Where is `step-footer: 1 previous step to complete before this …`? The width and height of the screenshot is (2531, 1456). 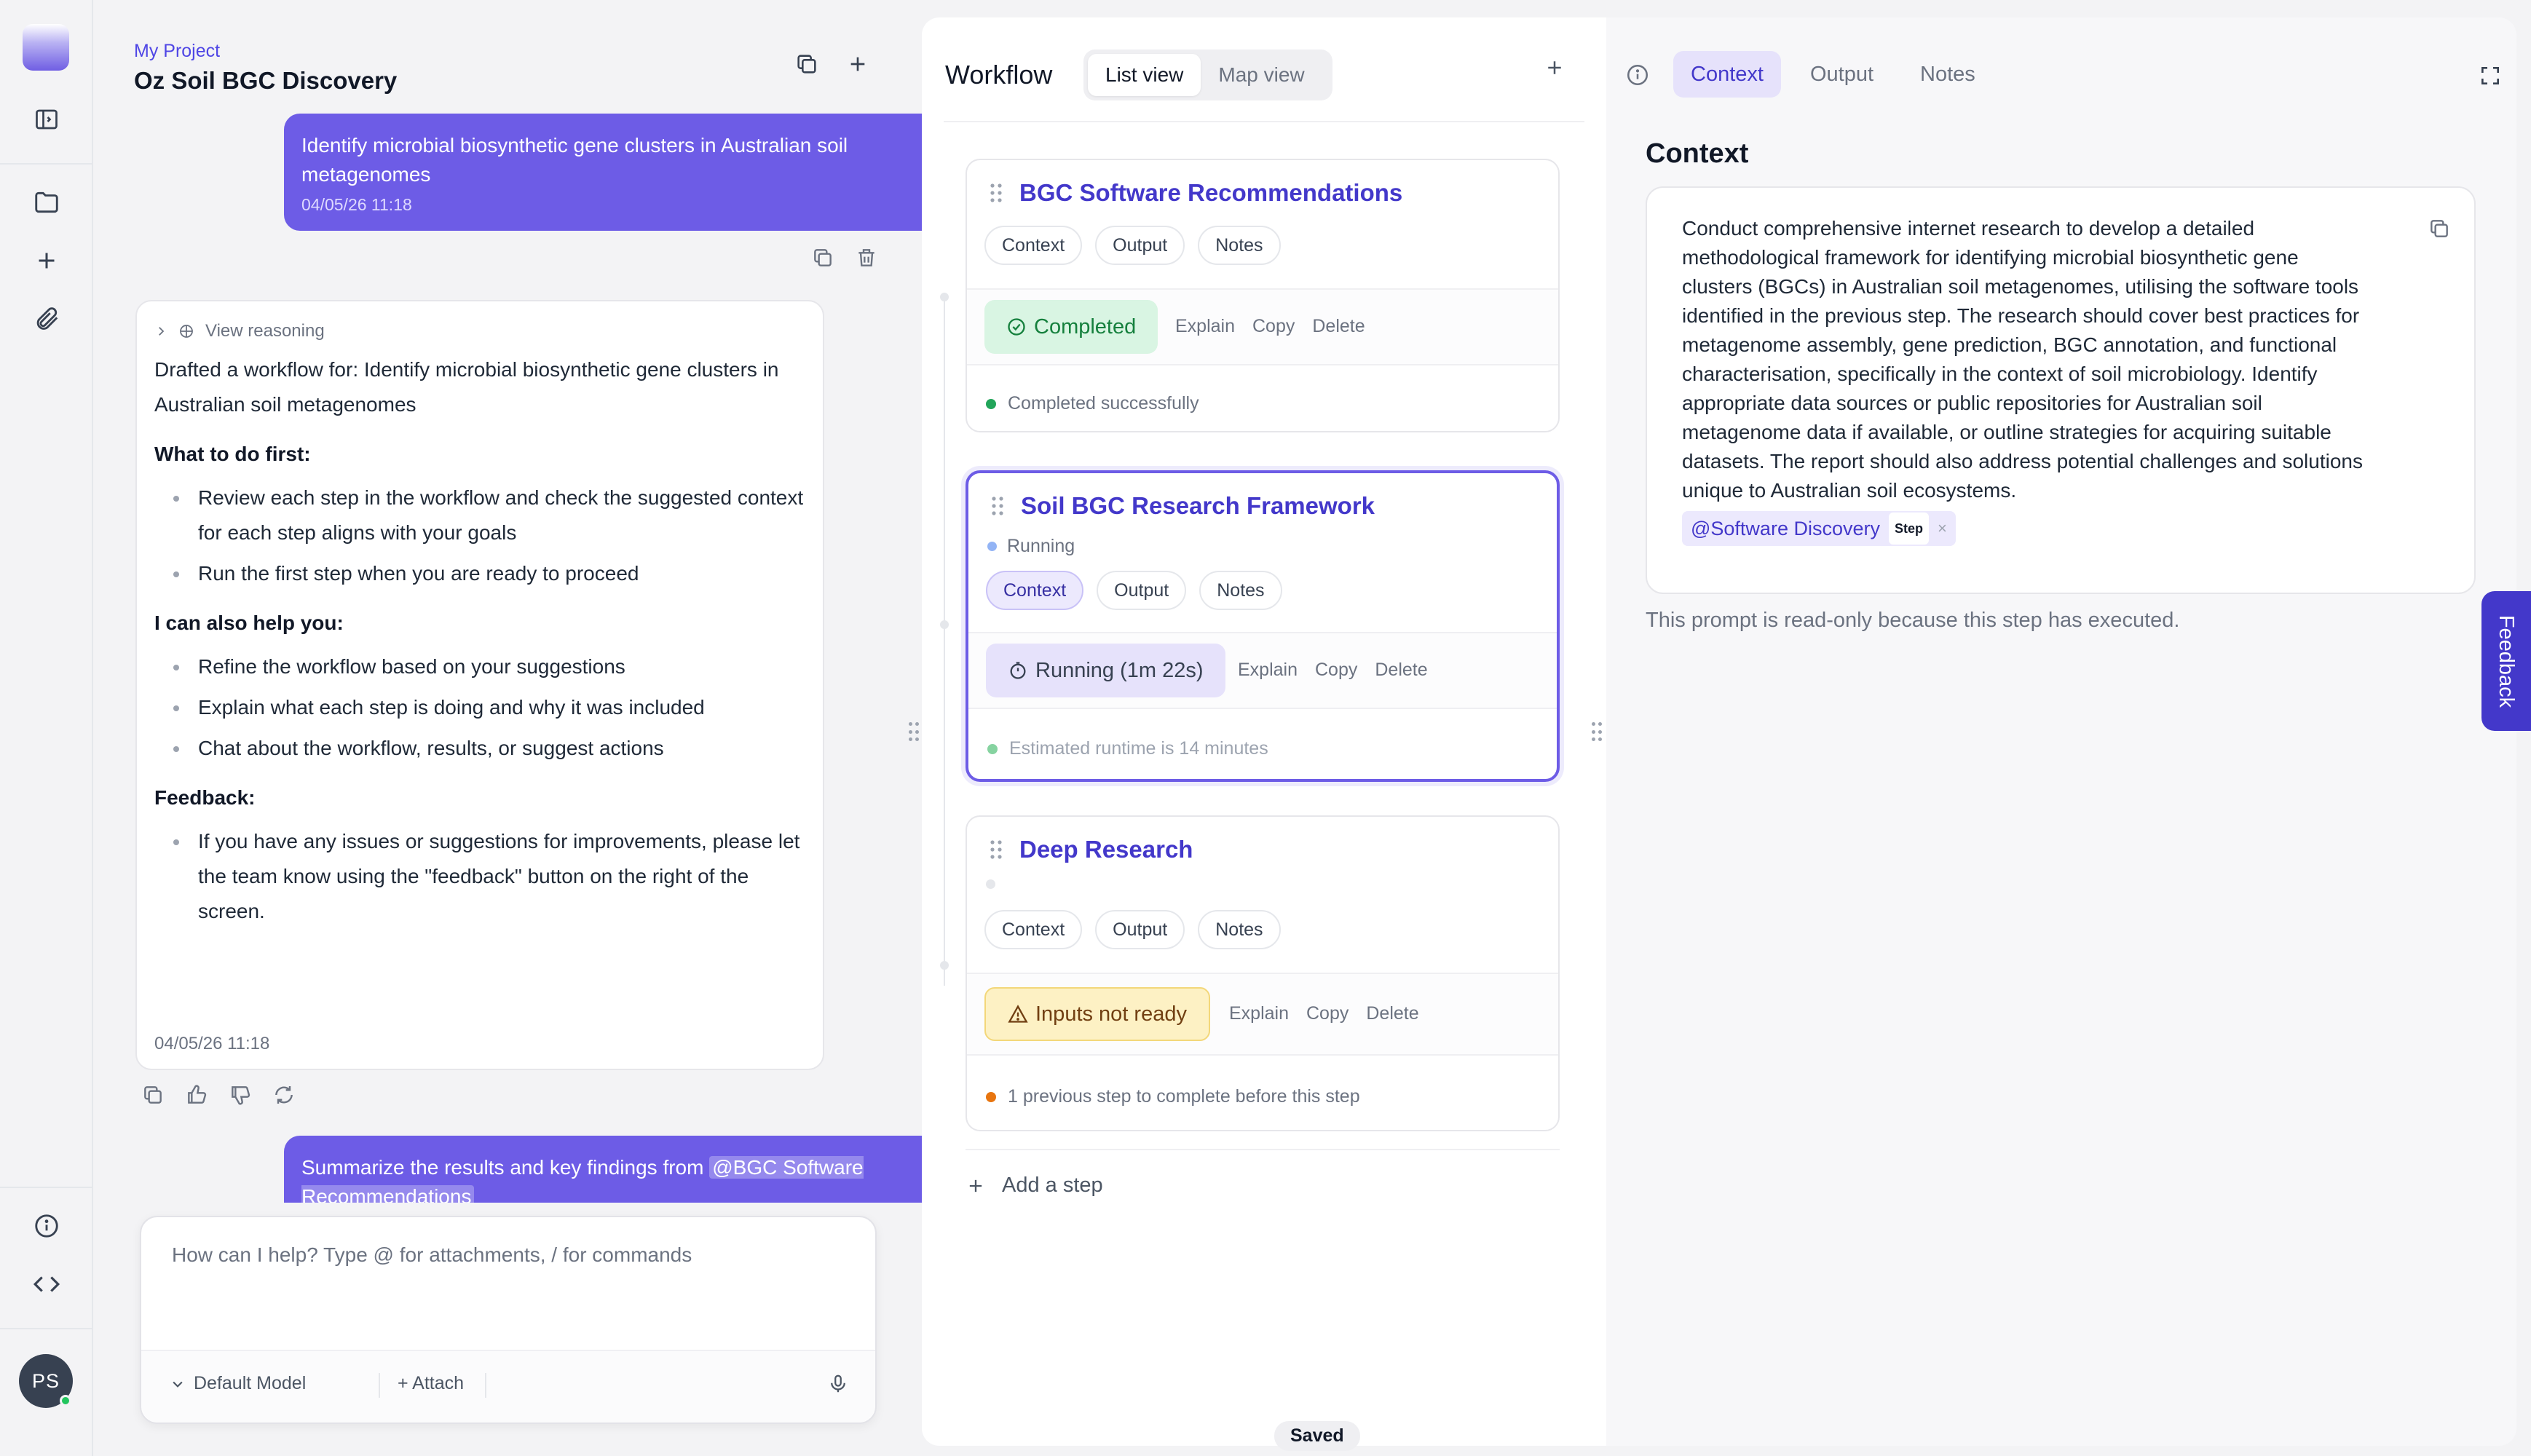
step-footer: 1 previous step to complete before this … is located at coordinates (1173, 1096).